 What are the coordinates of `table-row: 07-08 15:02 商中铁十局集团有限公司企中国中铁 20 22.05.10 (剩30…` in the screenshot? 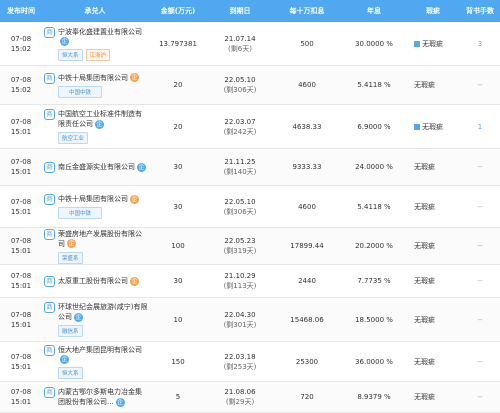 It's located at (250, 85).